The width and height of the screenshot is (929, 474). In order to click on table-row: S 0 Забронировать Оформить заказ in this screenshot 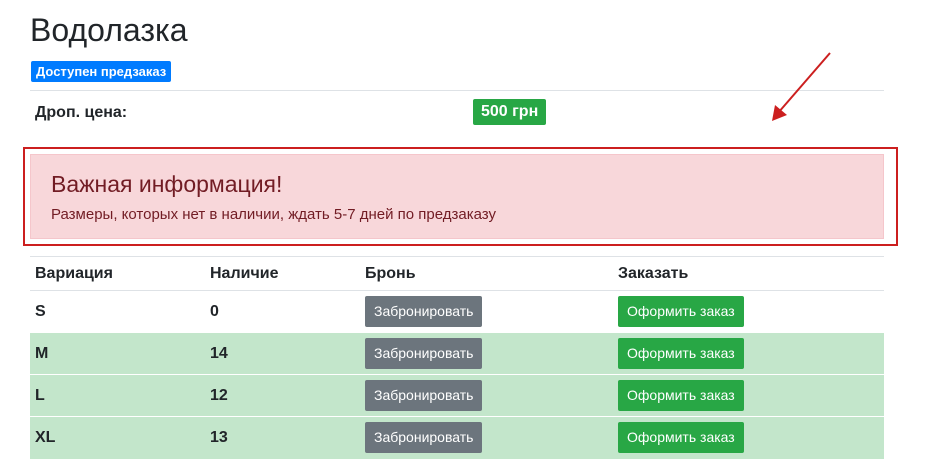, I will do `click(457, 311)`.